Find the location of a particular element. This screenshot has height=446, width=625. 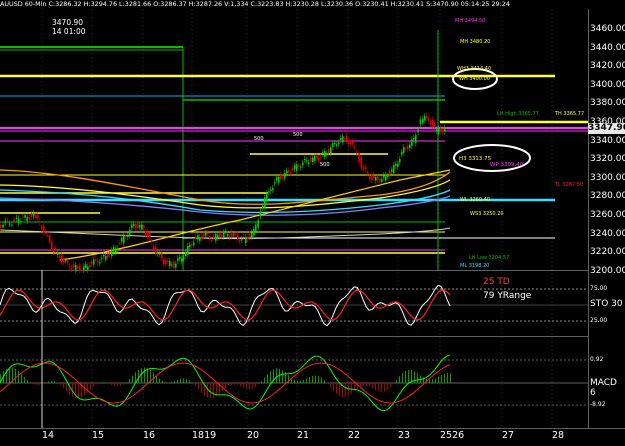

price-axis-tick: 3240.00 is located at coordinates (607, 233).